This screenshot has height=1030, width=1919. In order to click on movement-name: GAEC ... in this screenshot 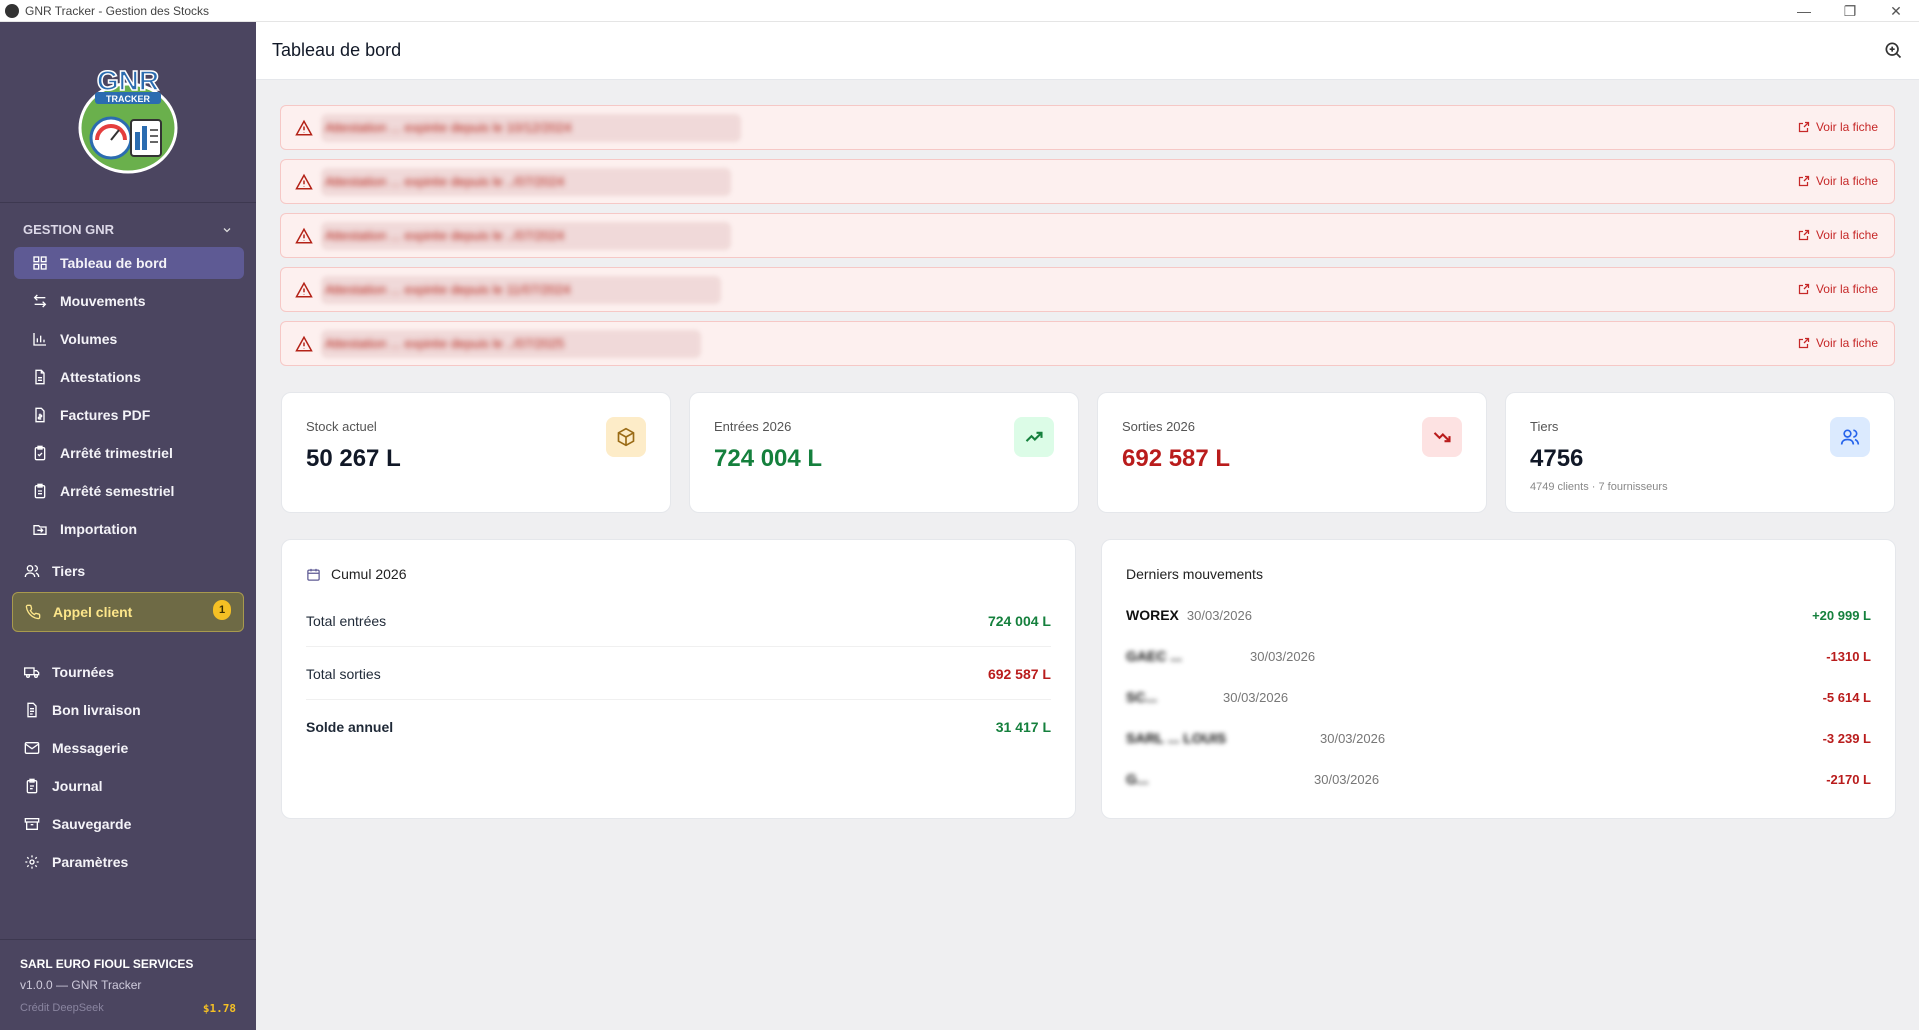, I will do `click(1154, 656)`.